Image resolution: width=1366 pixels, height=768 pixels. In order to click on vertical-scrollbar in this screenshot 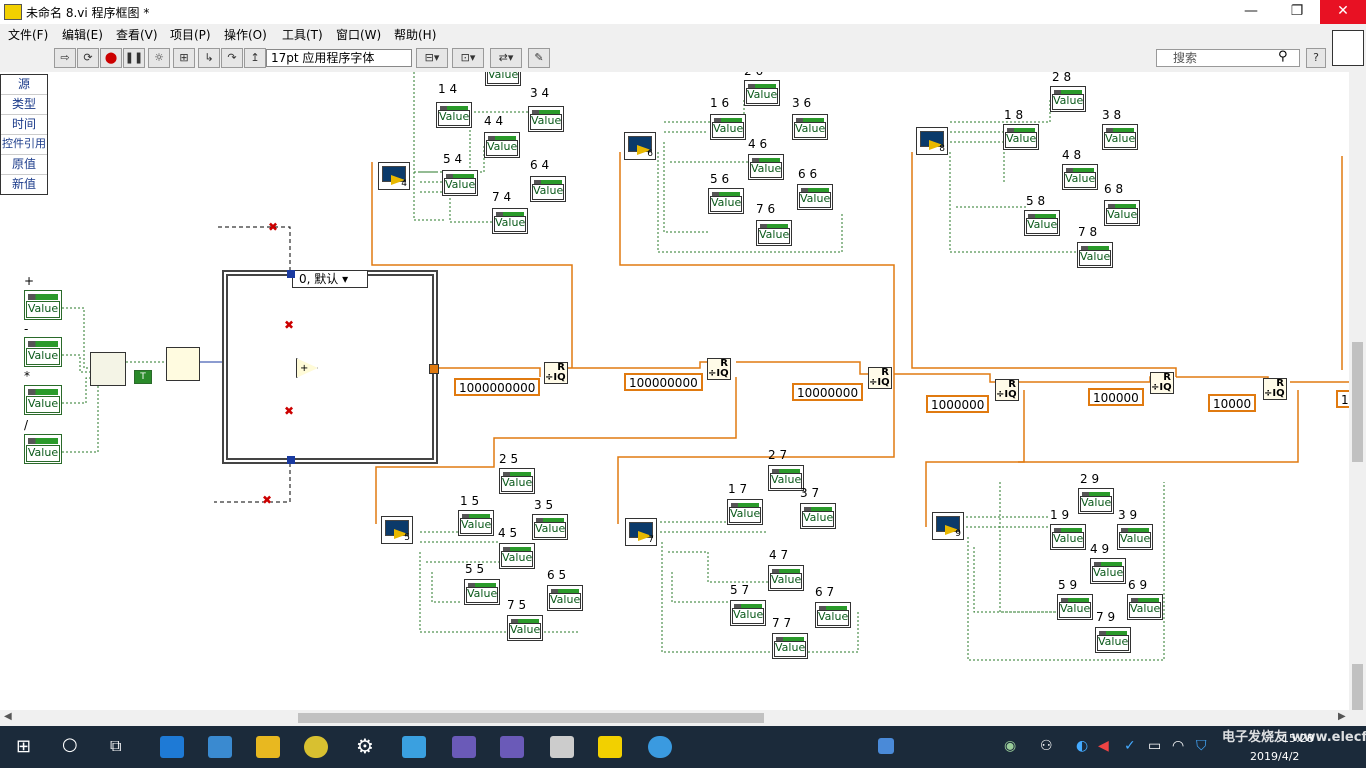, I will do `click(1357, 399)`.